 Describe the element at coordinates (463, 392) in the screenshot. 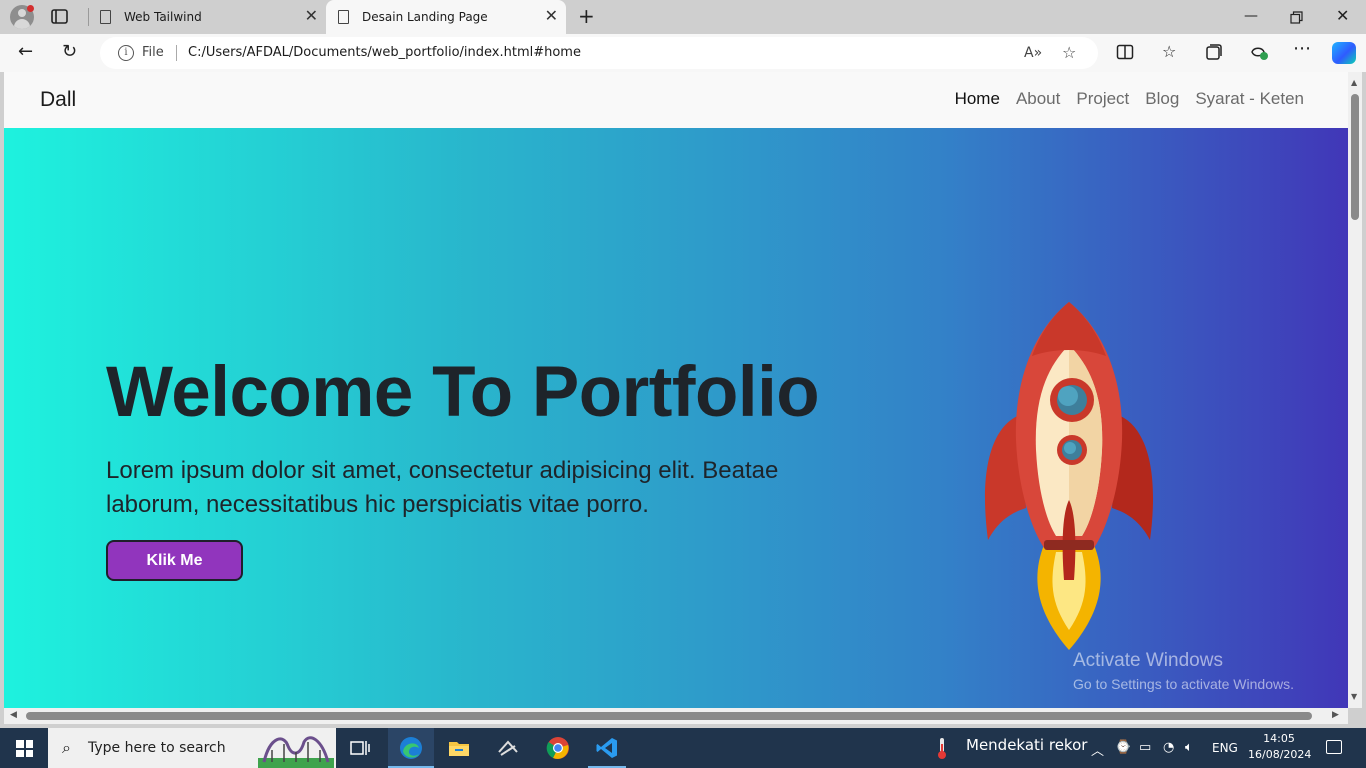

I see `hero-title: Welcome To Portfolio` at that location.